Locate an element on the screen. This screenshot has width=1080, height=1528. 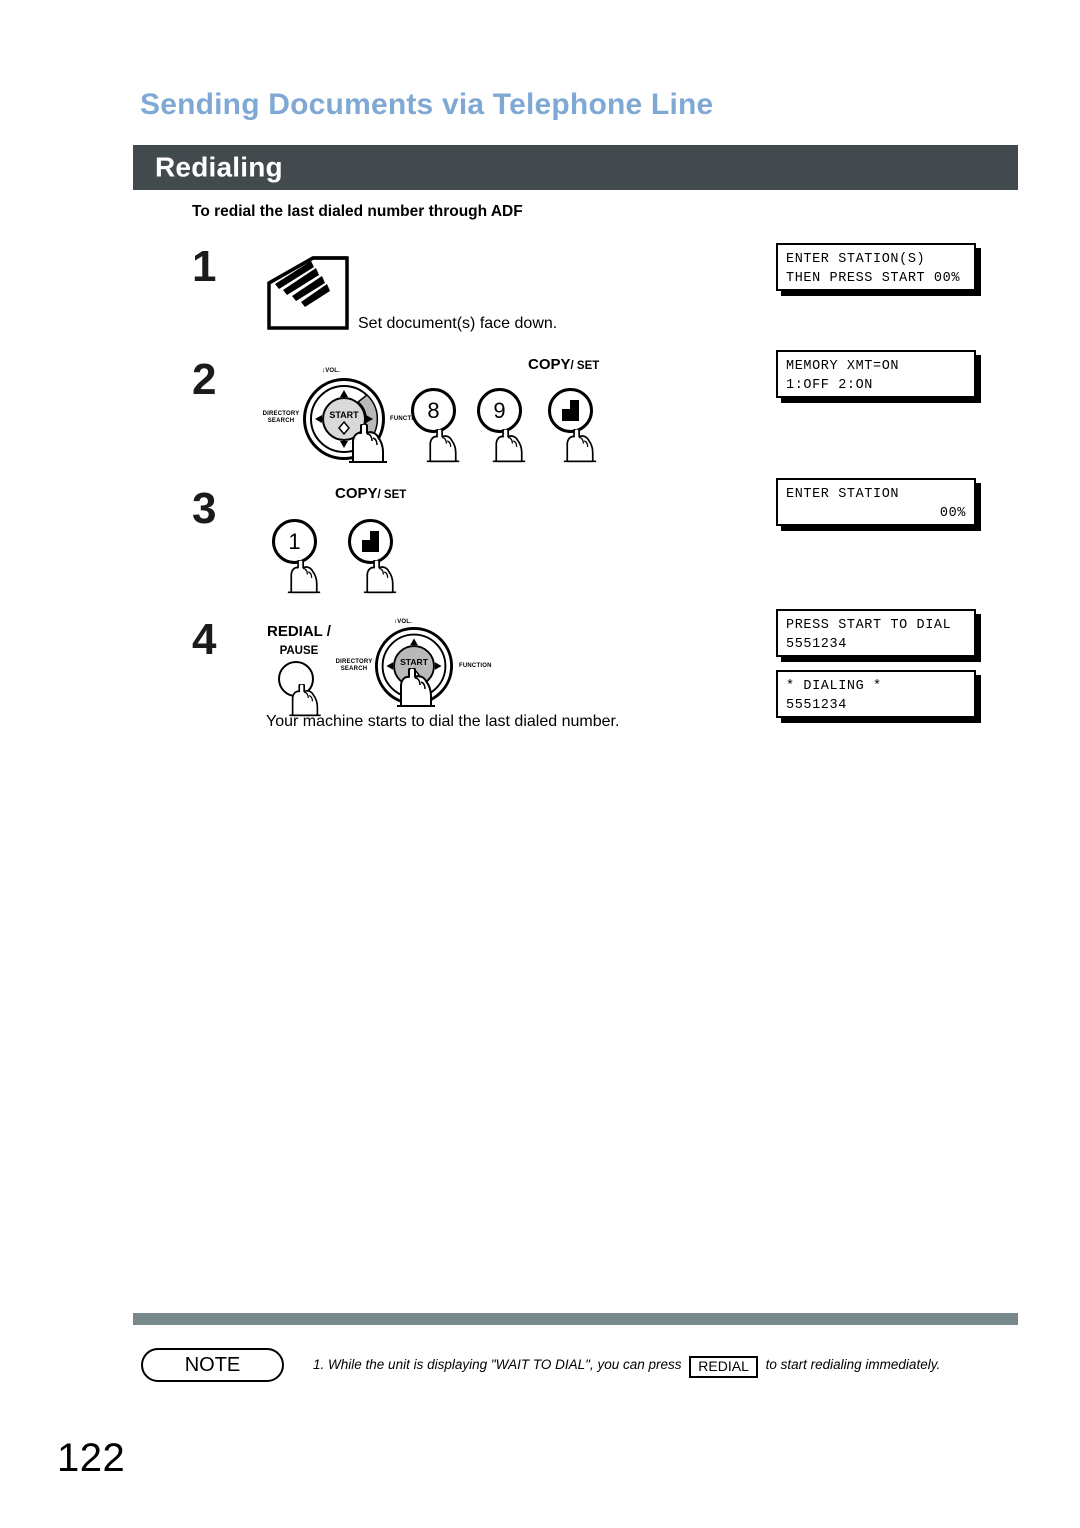
lcd-display-1-line2: THEN PRESS START 00% is located at coordinates (873, 278).